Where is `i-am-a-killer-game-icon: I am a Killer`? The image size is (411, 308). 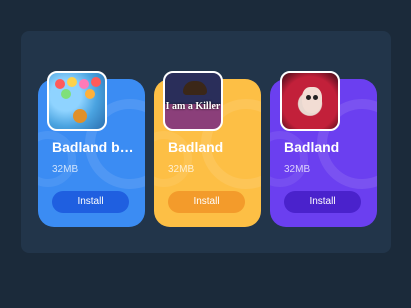
i-am-a-killer-game-icon: I am a Killer is located at coordinates (193, 101).